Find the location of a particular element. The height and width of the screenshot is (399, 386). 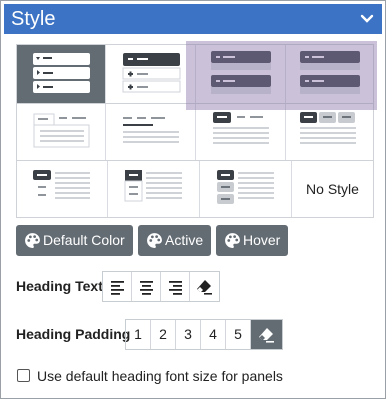

tabs-outline-style-icon is located at coordinates (61, 130).